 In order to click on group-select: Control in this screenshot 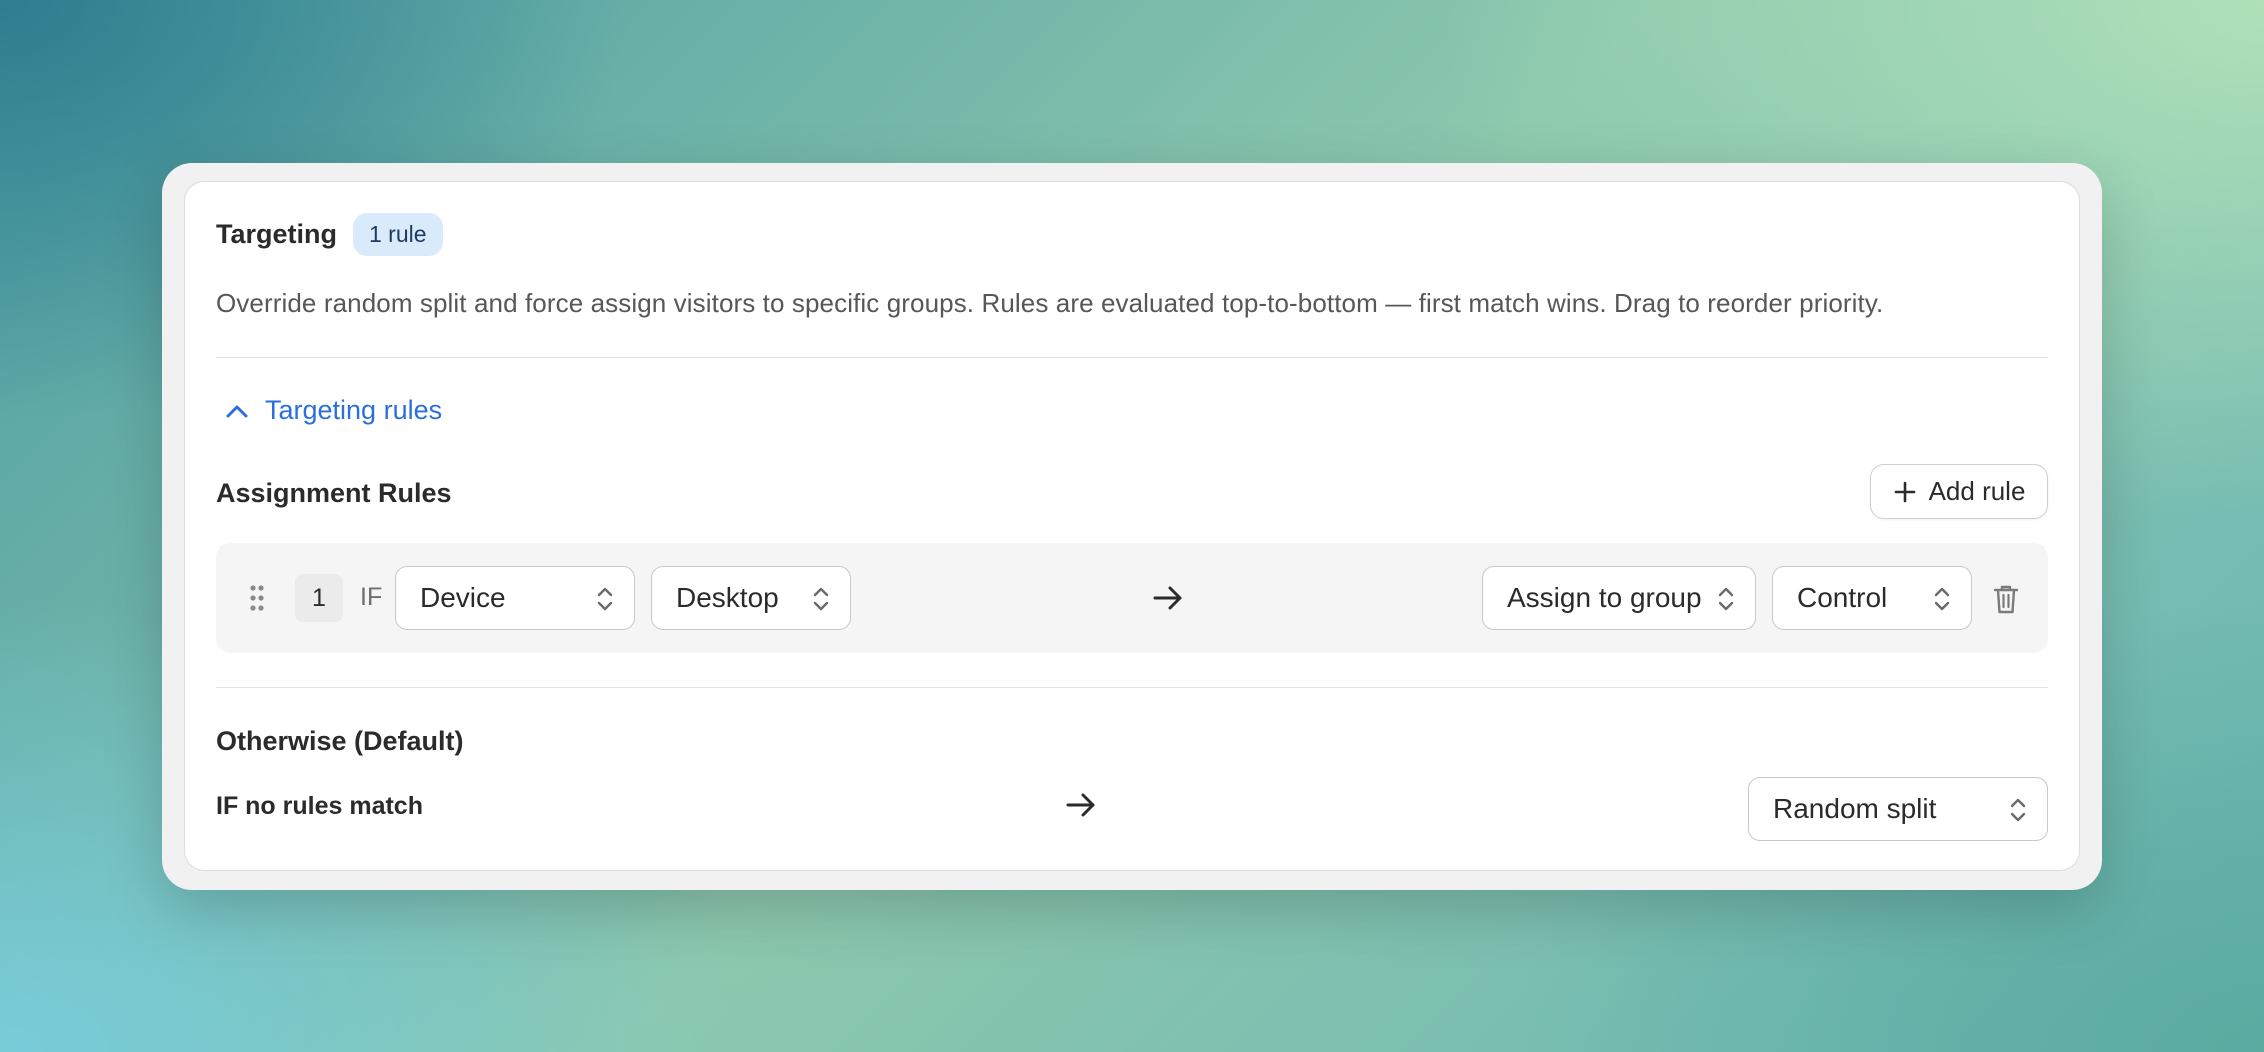, I will do `click(1872, 598)`.